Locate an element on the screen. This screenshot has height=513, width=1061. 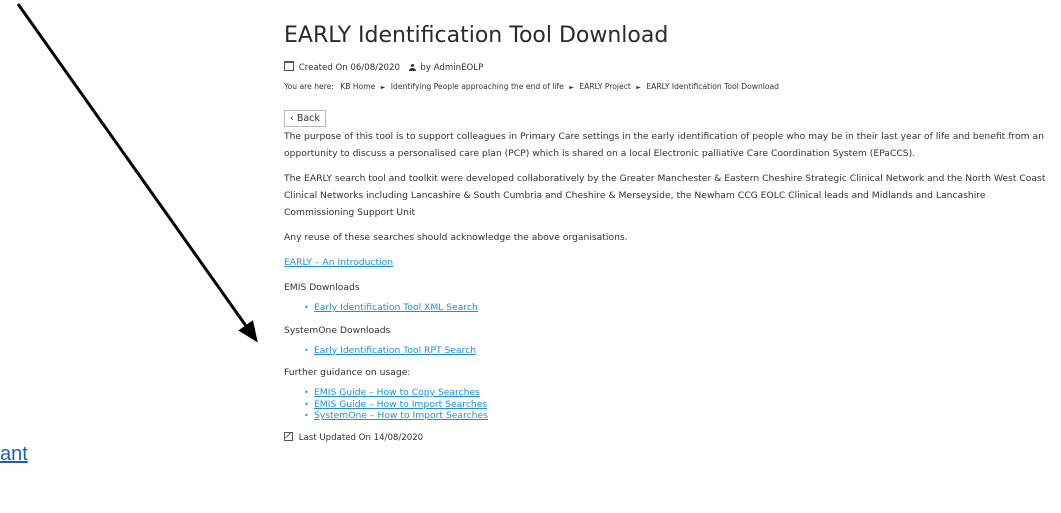
list-item: EMIS Guide – How to Copy Searches is located at coordinates (679, 393).